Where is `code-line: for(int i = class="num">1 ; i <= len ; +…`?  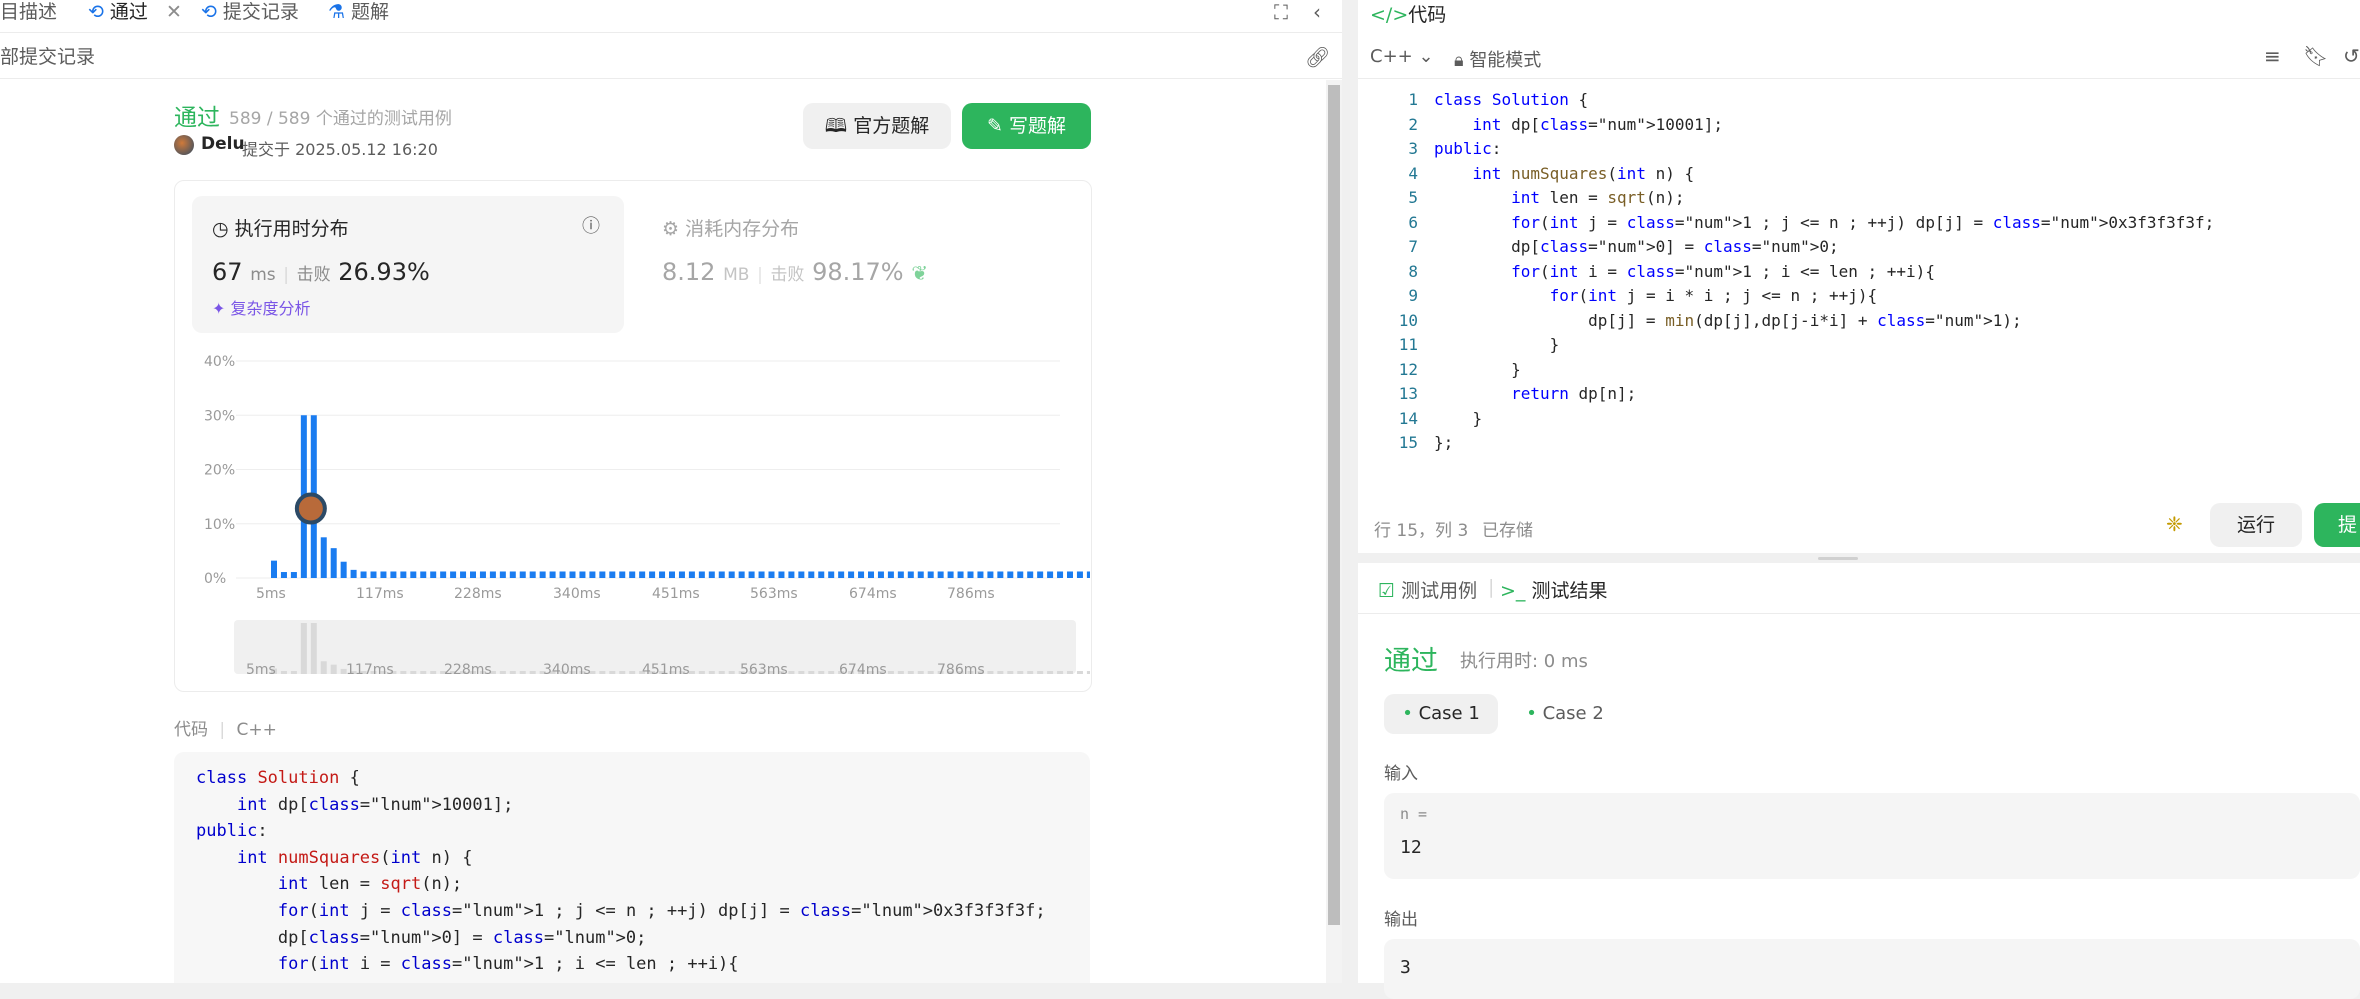
code-line: for(int i = class="num">1 ; i <= len ; +… is located at coordinates (1684, 271).